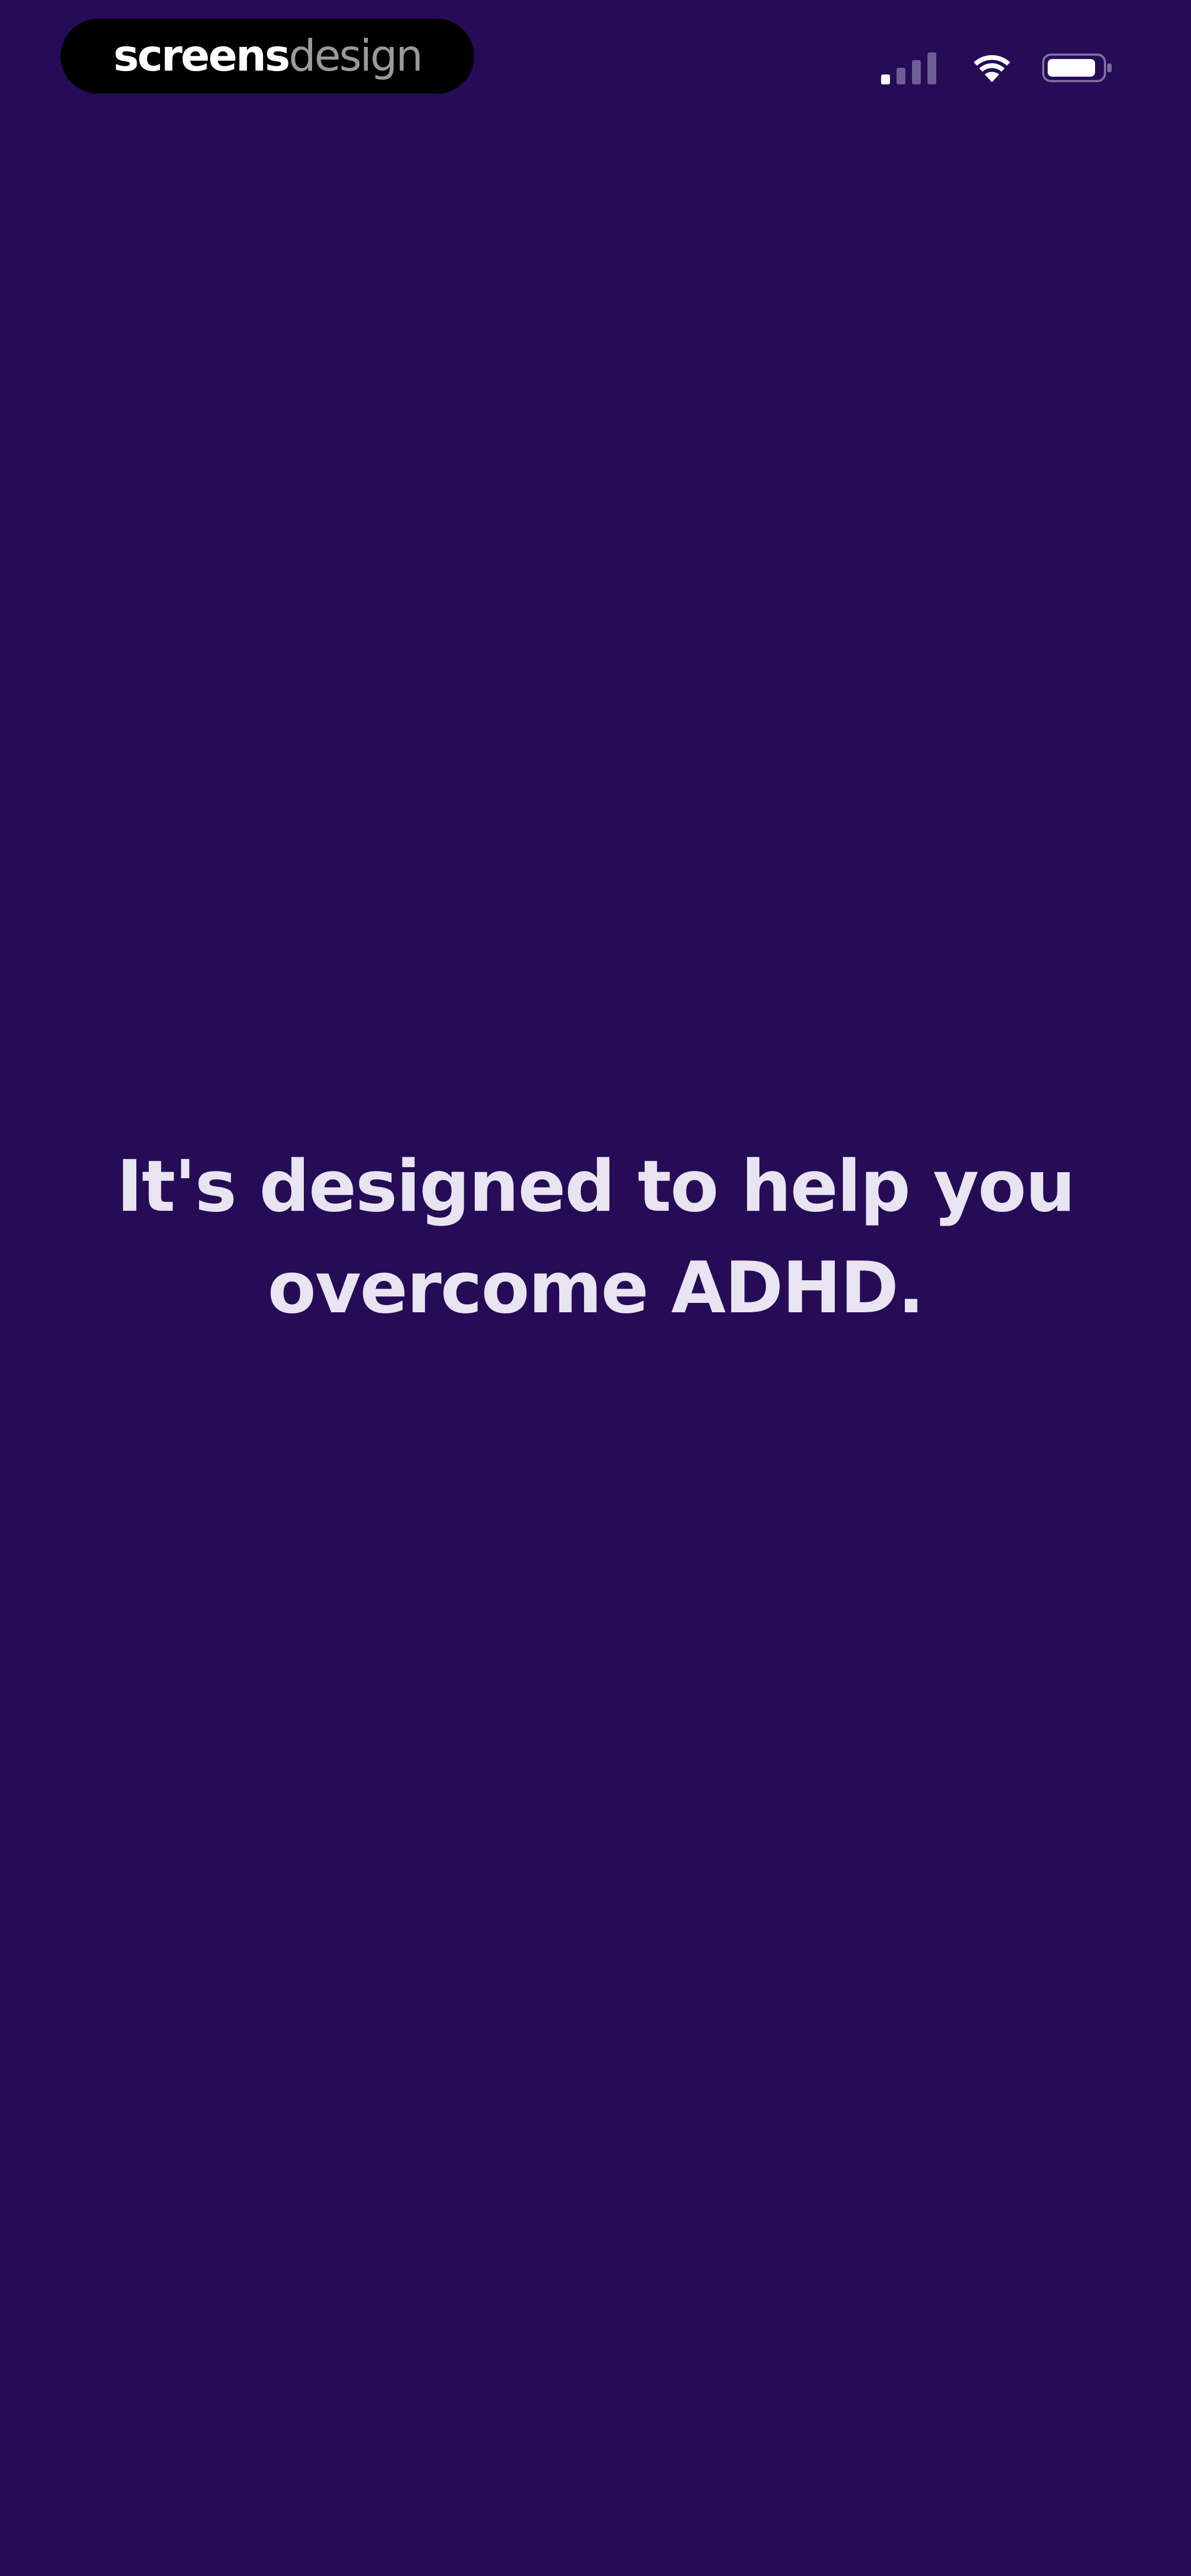  Describe the element at coordinates (911, 67) in the screenshot. I see `cellular-signal-icon` at that location.